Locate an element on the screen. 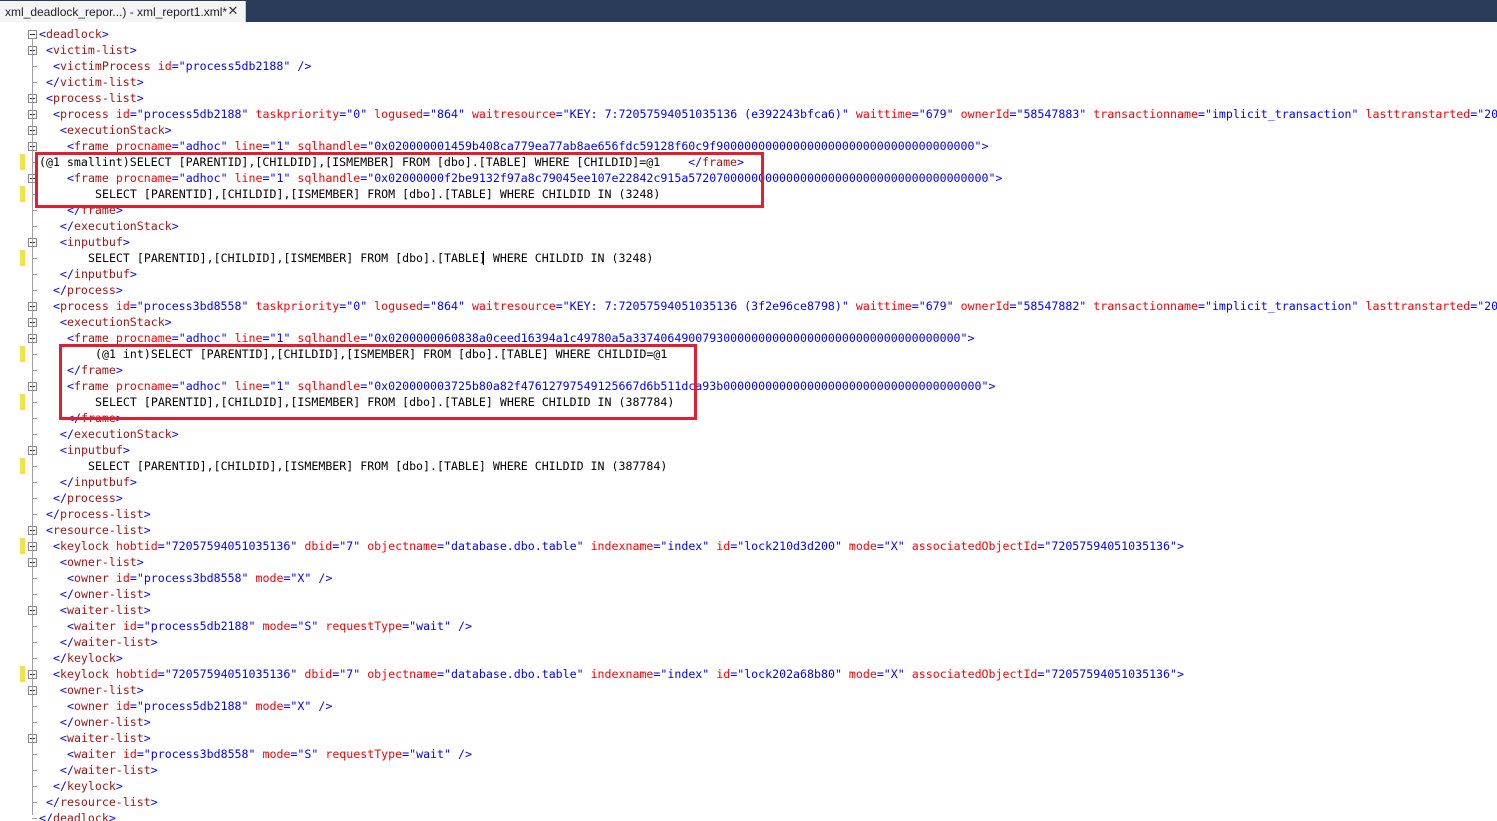 This screenshot has height=821, width=1497. code-token: dbid is located at coordinates (318, 674).